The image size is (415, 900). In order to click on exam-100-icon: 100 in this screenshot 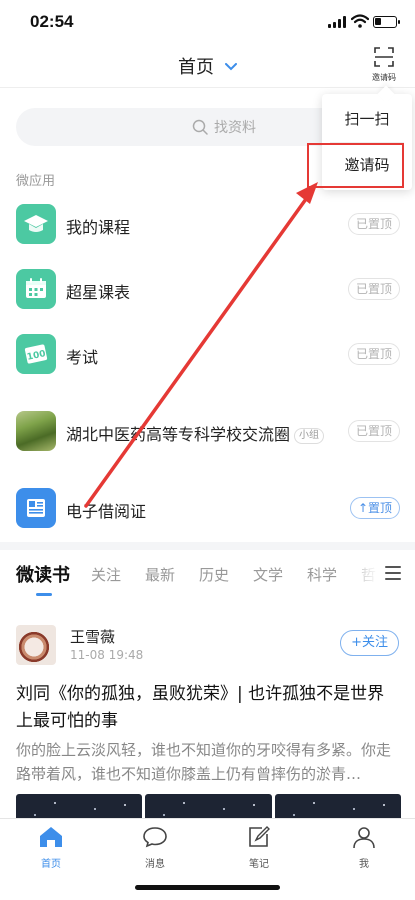, I will do `click(36, 354)`.